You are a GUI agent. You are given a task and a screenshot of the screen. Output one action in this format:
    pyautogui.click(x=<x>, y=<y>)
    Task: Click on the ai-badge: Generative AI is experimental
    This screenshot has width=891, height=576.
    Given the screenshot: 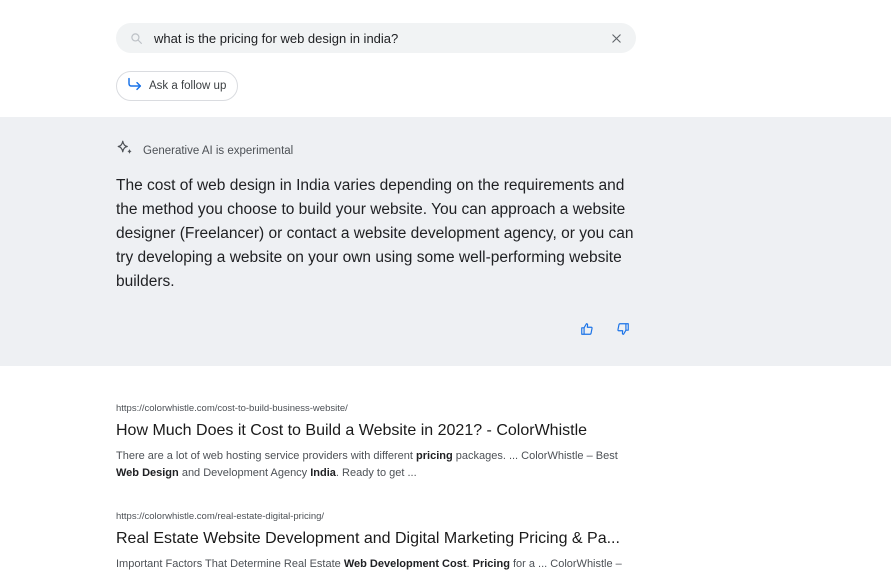 What is the action you would take?
    pyautogui.click(x=204, y=150)
    